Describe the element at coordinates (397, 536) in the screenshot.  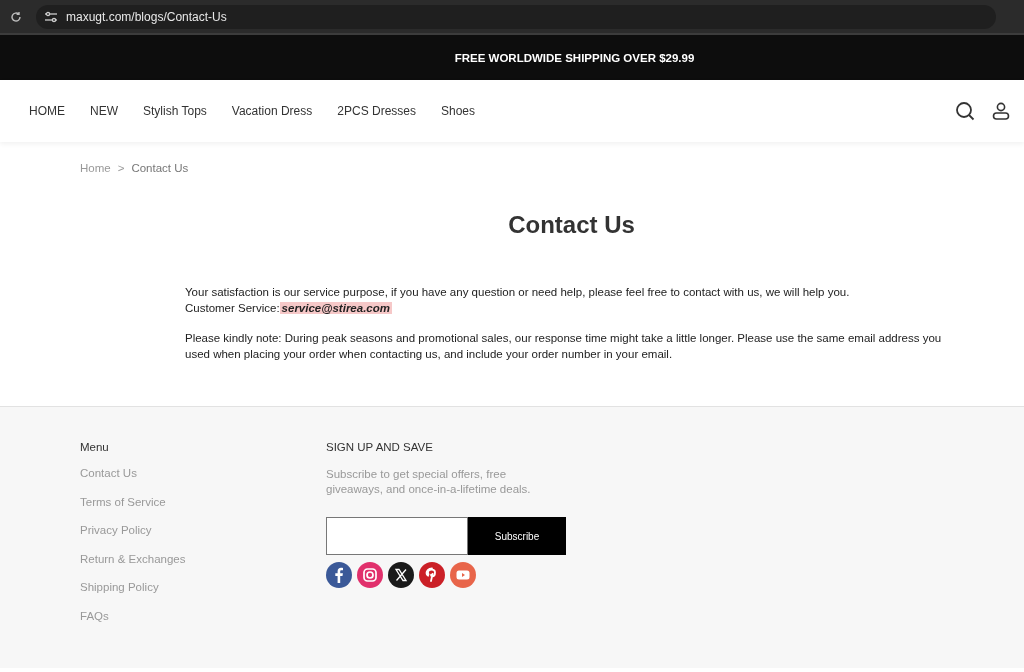
I see `email-field` at that location.